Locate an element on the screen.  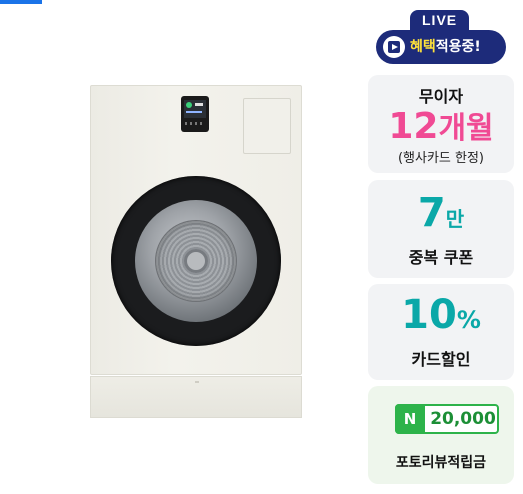
installment-note: (행사카드 한정) is located at coordinates (441, 158).